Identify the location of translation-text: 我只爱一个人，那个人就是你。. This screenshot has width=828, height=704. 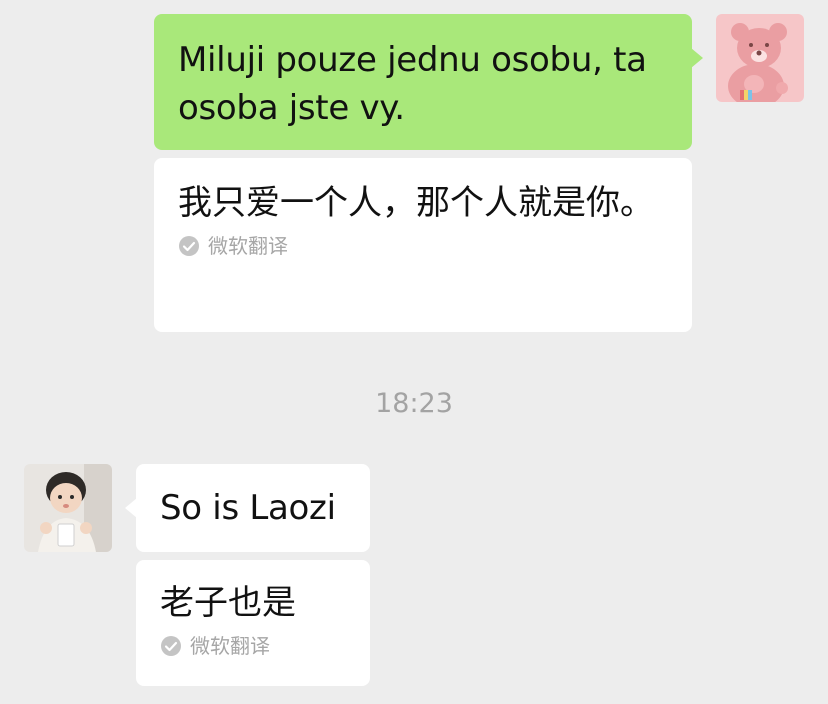
(416, 203).